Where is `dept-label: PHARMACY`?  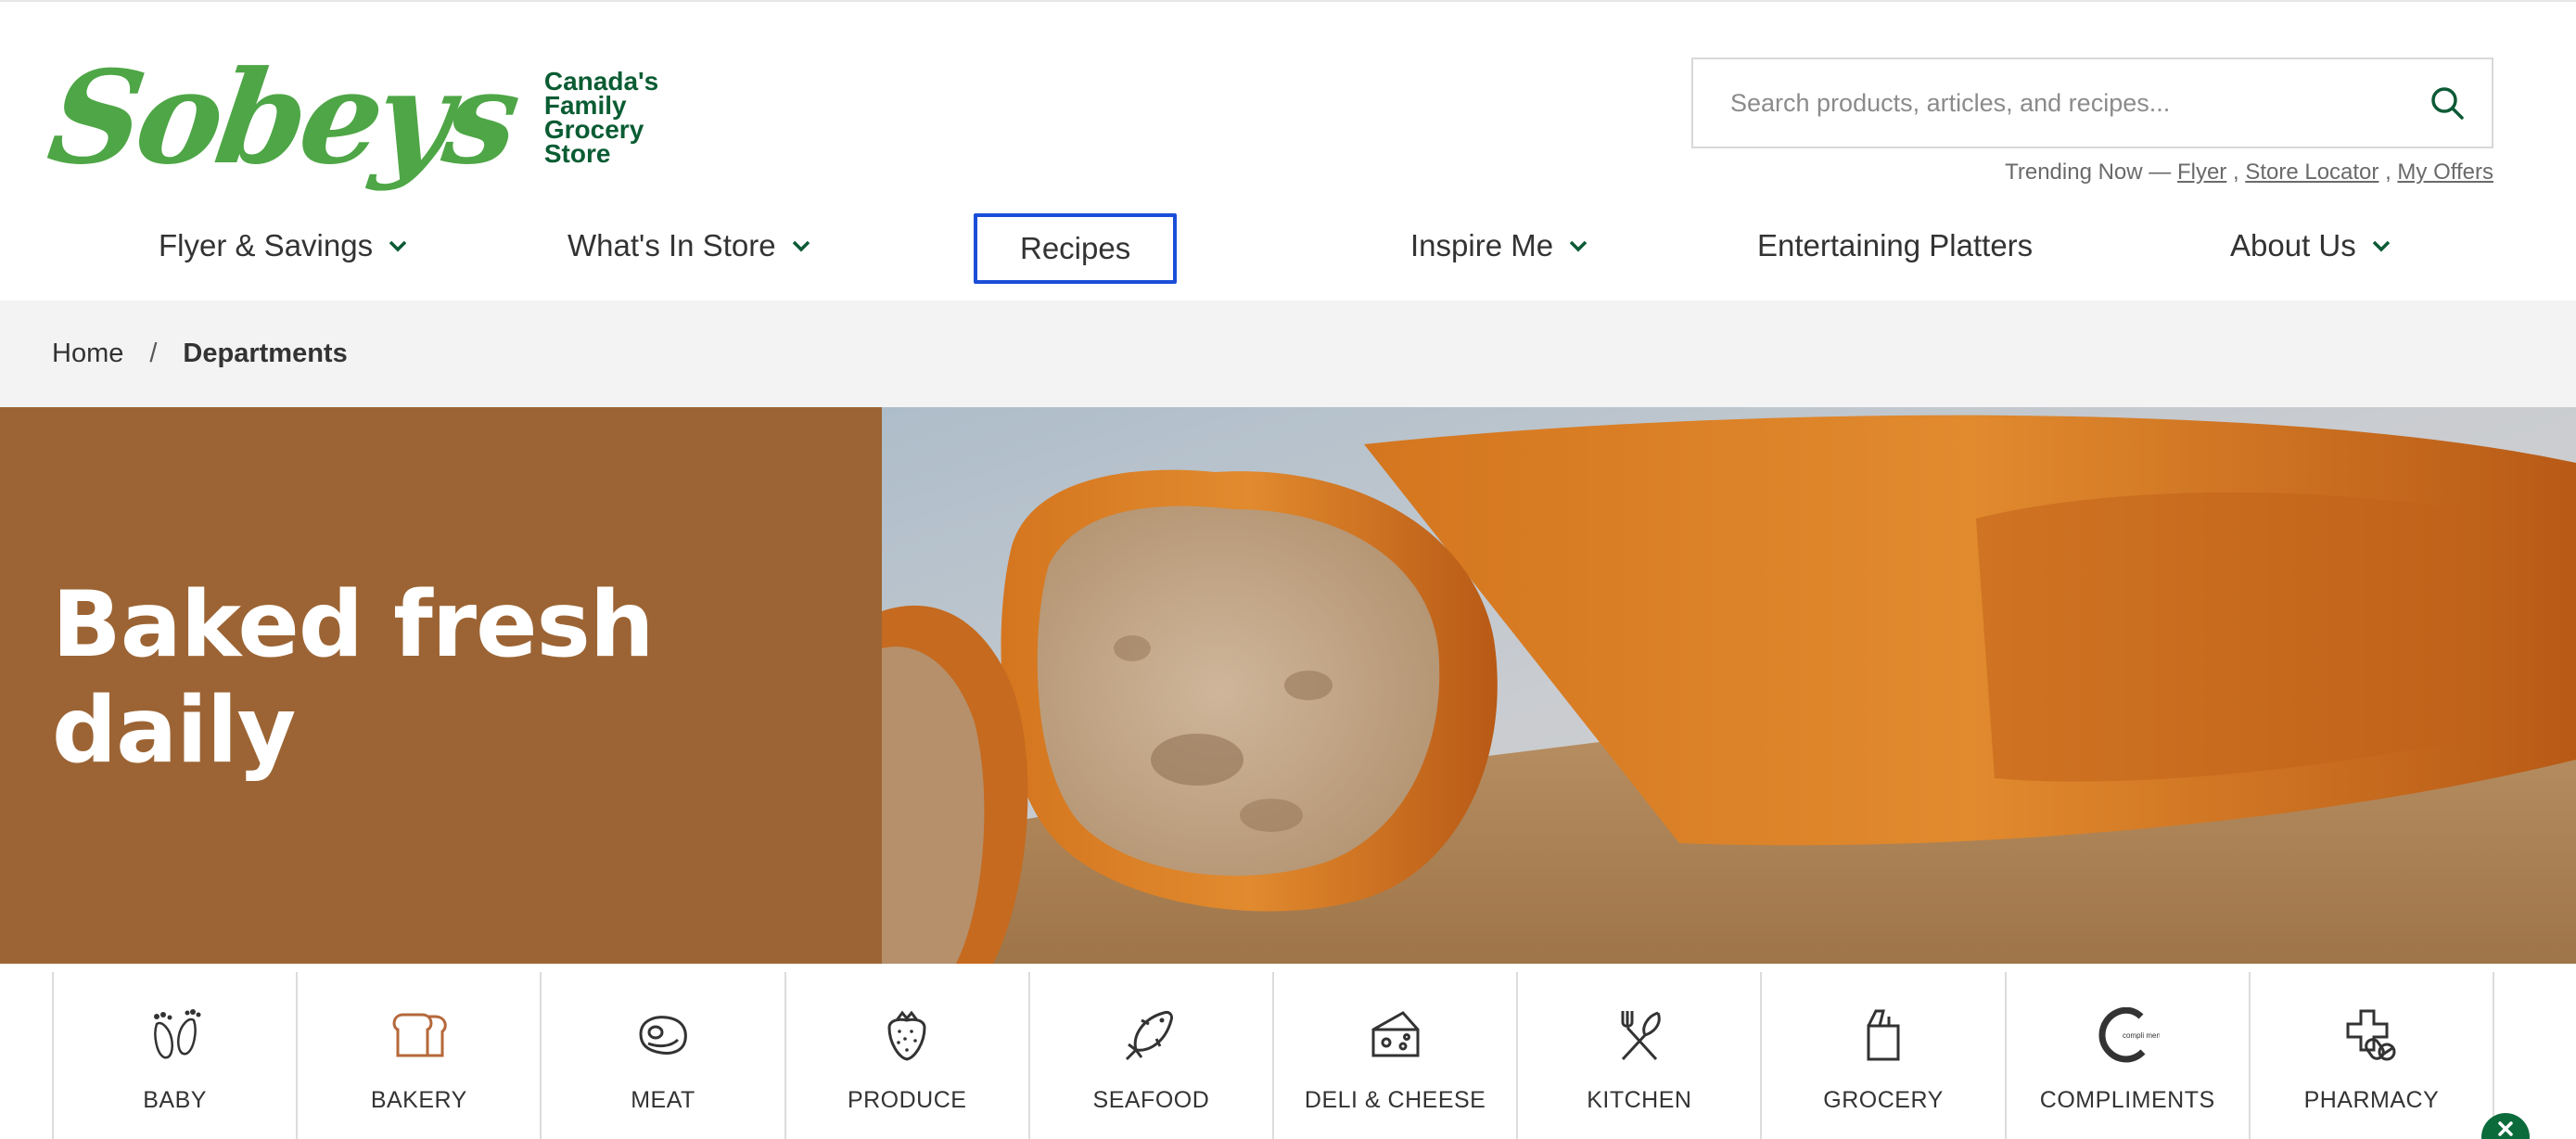
dept-label: PHARMACY is located at coordinates (2371, 1100).